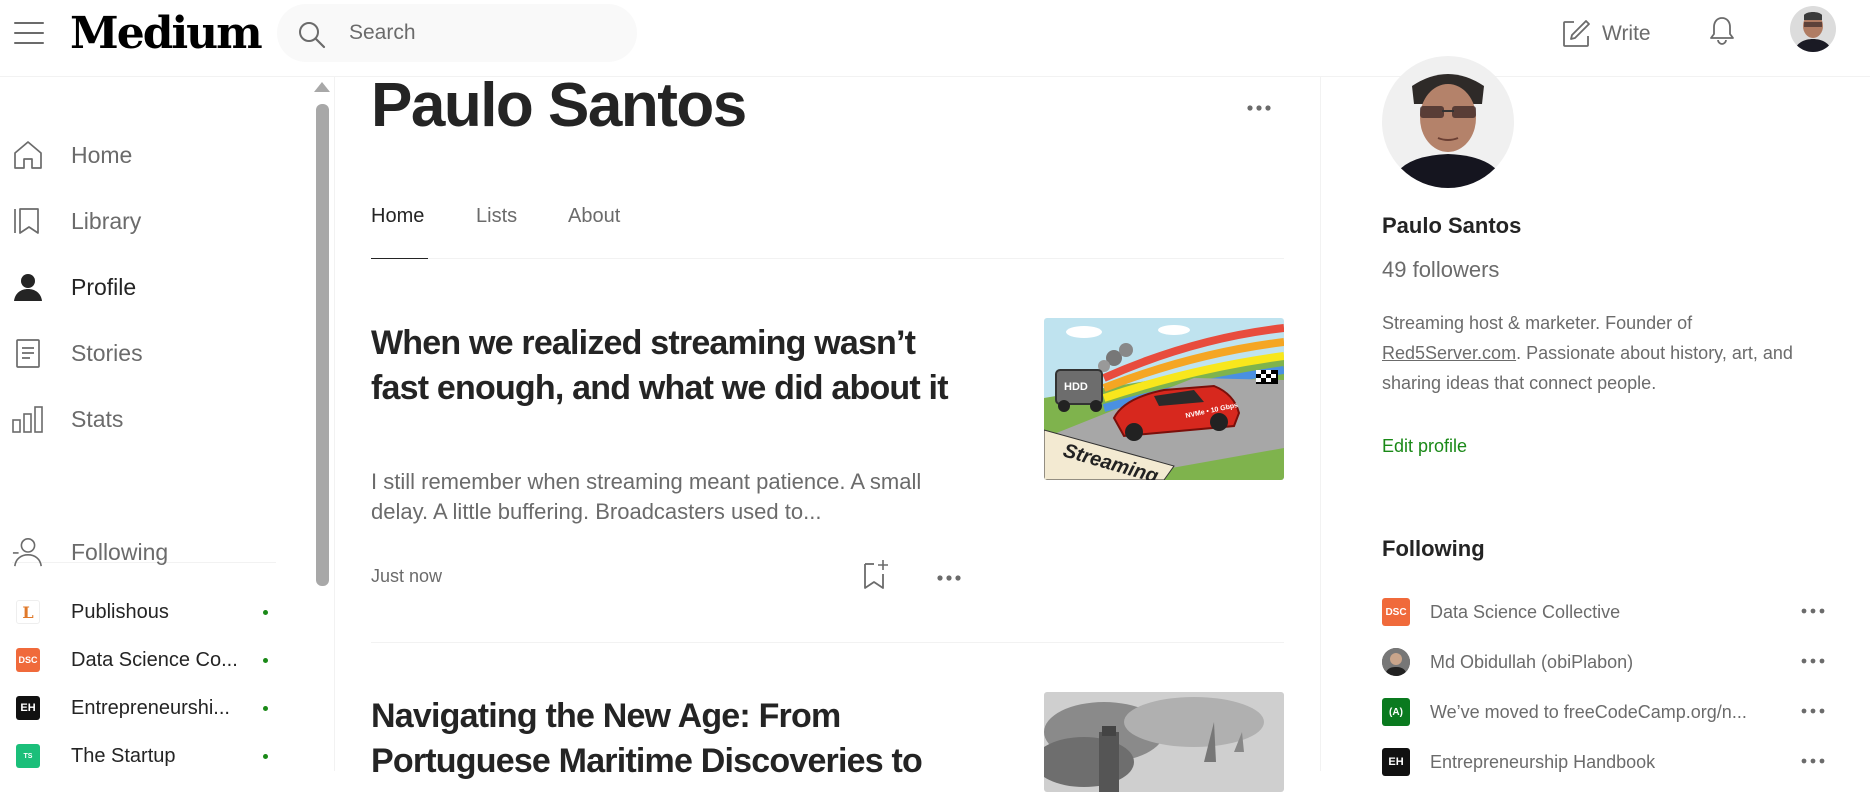 This screenshot has height=792, width=1870. I want to click on article-thumbnail-image, so click(1164, 742).